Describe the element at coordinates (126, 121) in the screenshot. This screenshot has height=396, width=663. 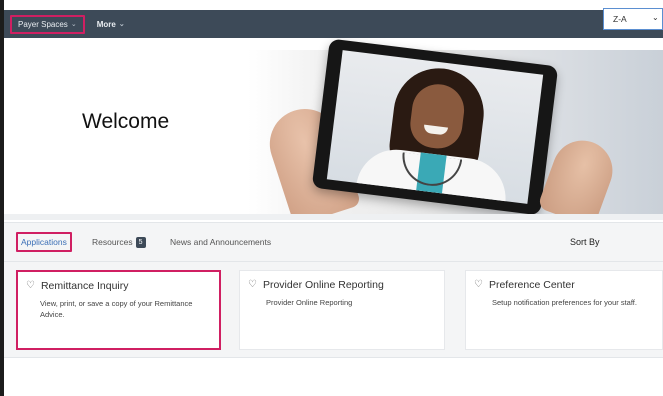
I see `page-title: Welcome` at that location.